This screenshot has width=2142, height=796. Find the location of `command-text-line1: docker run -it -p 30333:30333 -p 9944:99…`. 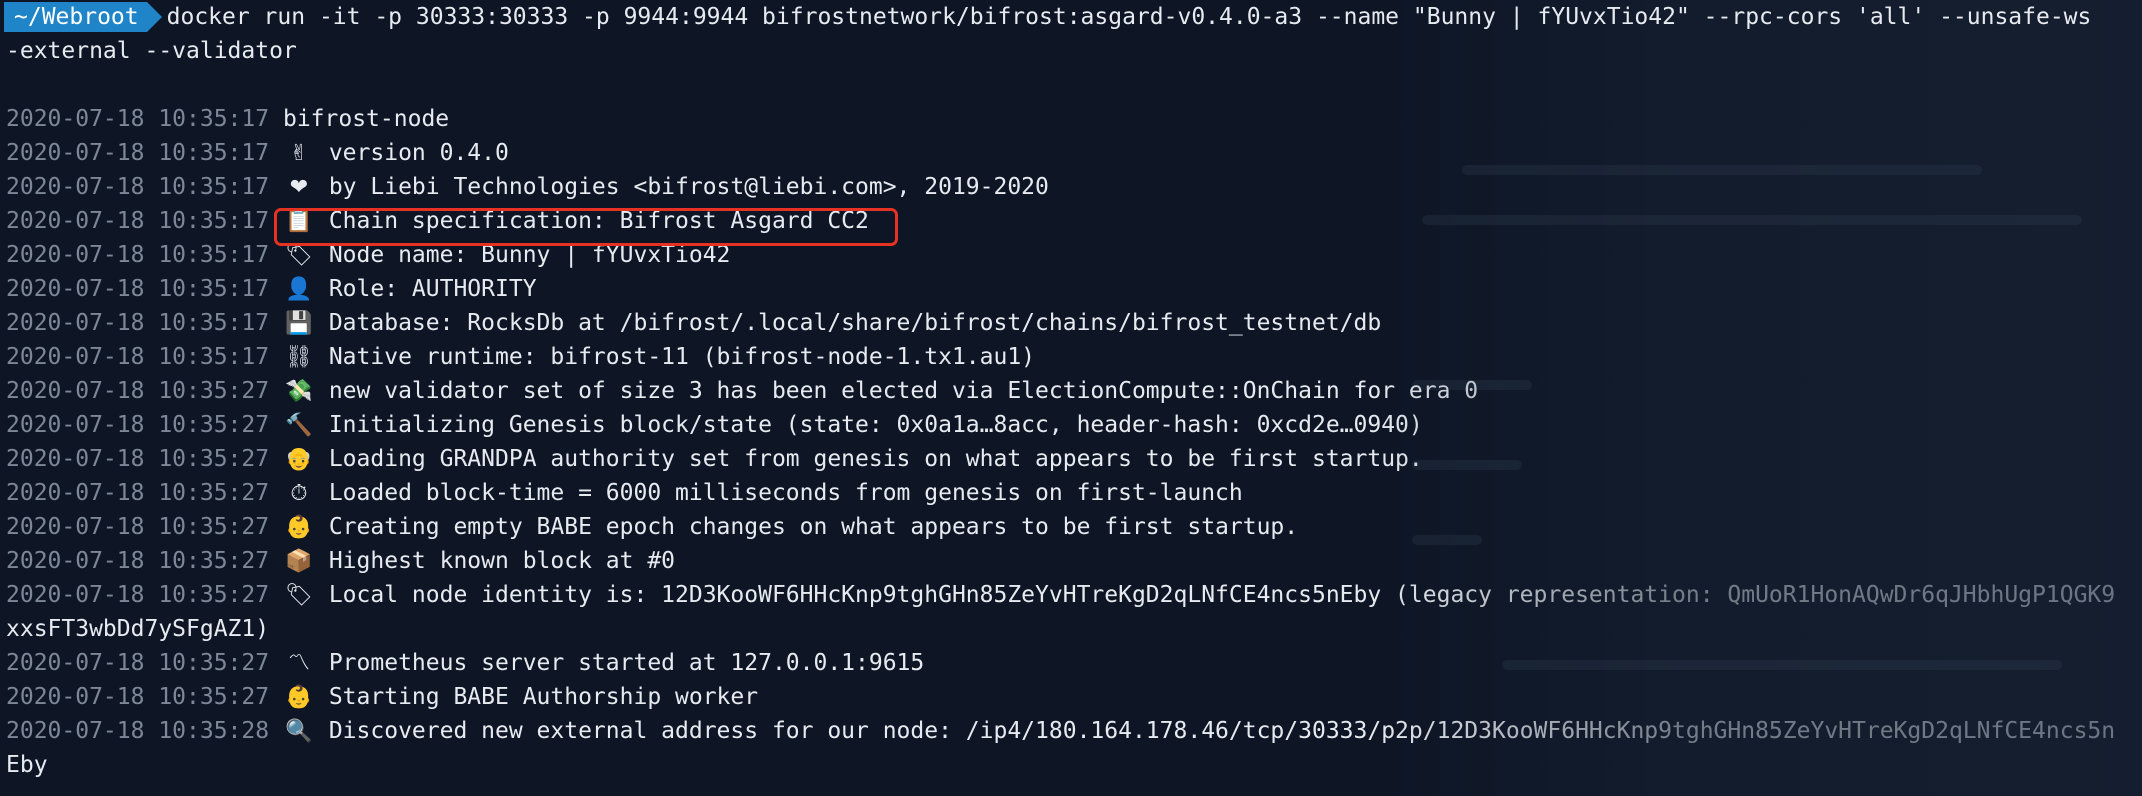

command-text-line1: docker run -it -p 30333:30333 -p 9944:99… is located at coordinates (1129, 17).